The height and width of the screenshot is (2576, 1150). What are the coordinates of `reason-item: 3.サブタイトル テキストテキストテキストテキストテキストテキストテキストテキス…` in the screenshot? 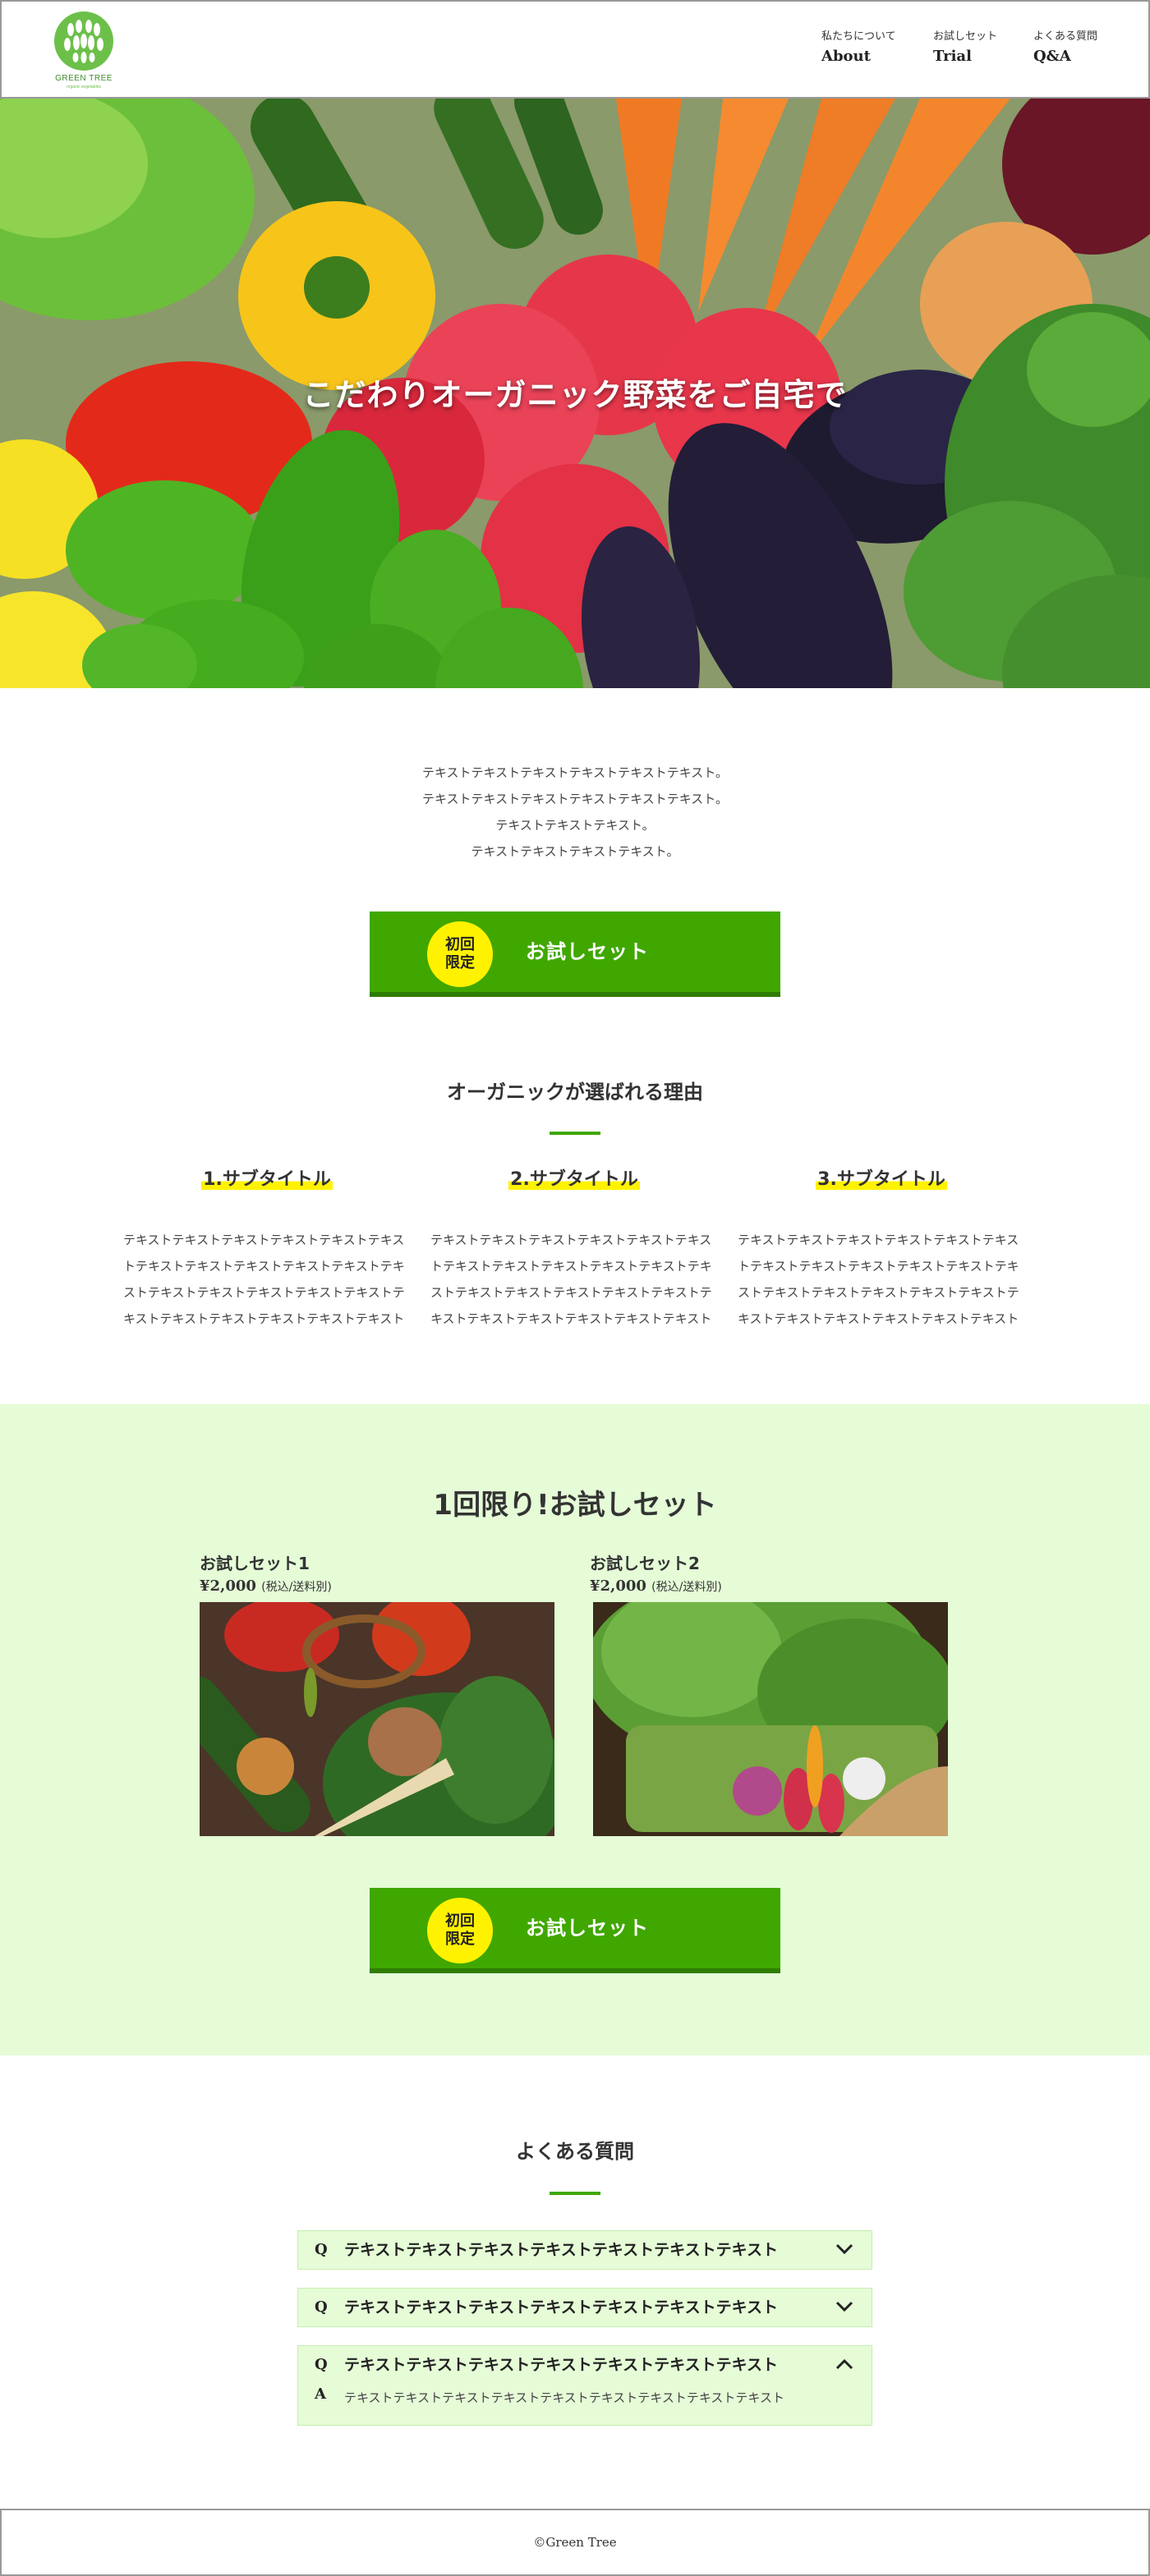 It's located at (881, 1248).